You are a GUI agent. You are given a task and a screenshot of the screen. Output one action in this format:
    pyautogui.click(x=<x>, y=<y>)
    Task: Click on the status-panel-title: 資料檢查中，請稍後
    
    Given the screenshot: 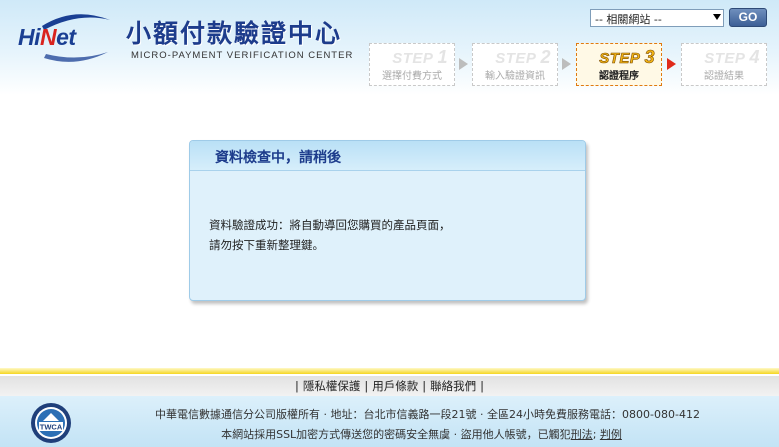 What is the action you would take?
    pyautogui.click(x=278, y=158)
    